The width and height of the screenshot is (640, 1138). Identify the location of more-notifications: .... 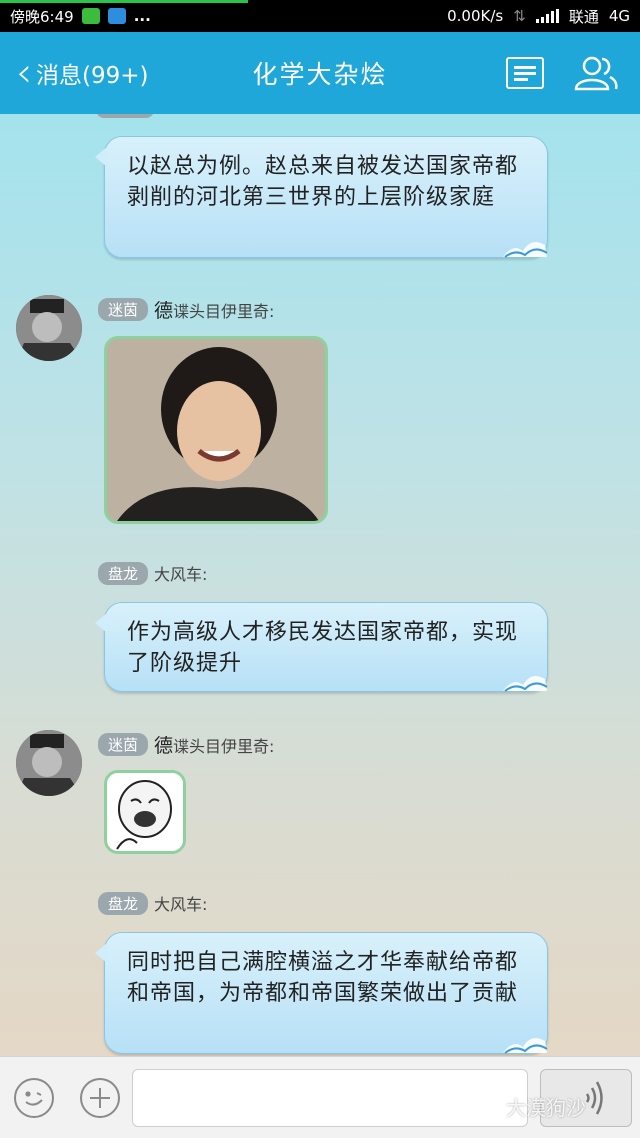
(142, 16).